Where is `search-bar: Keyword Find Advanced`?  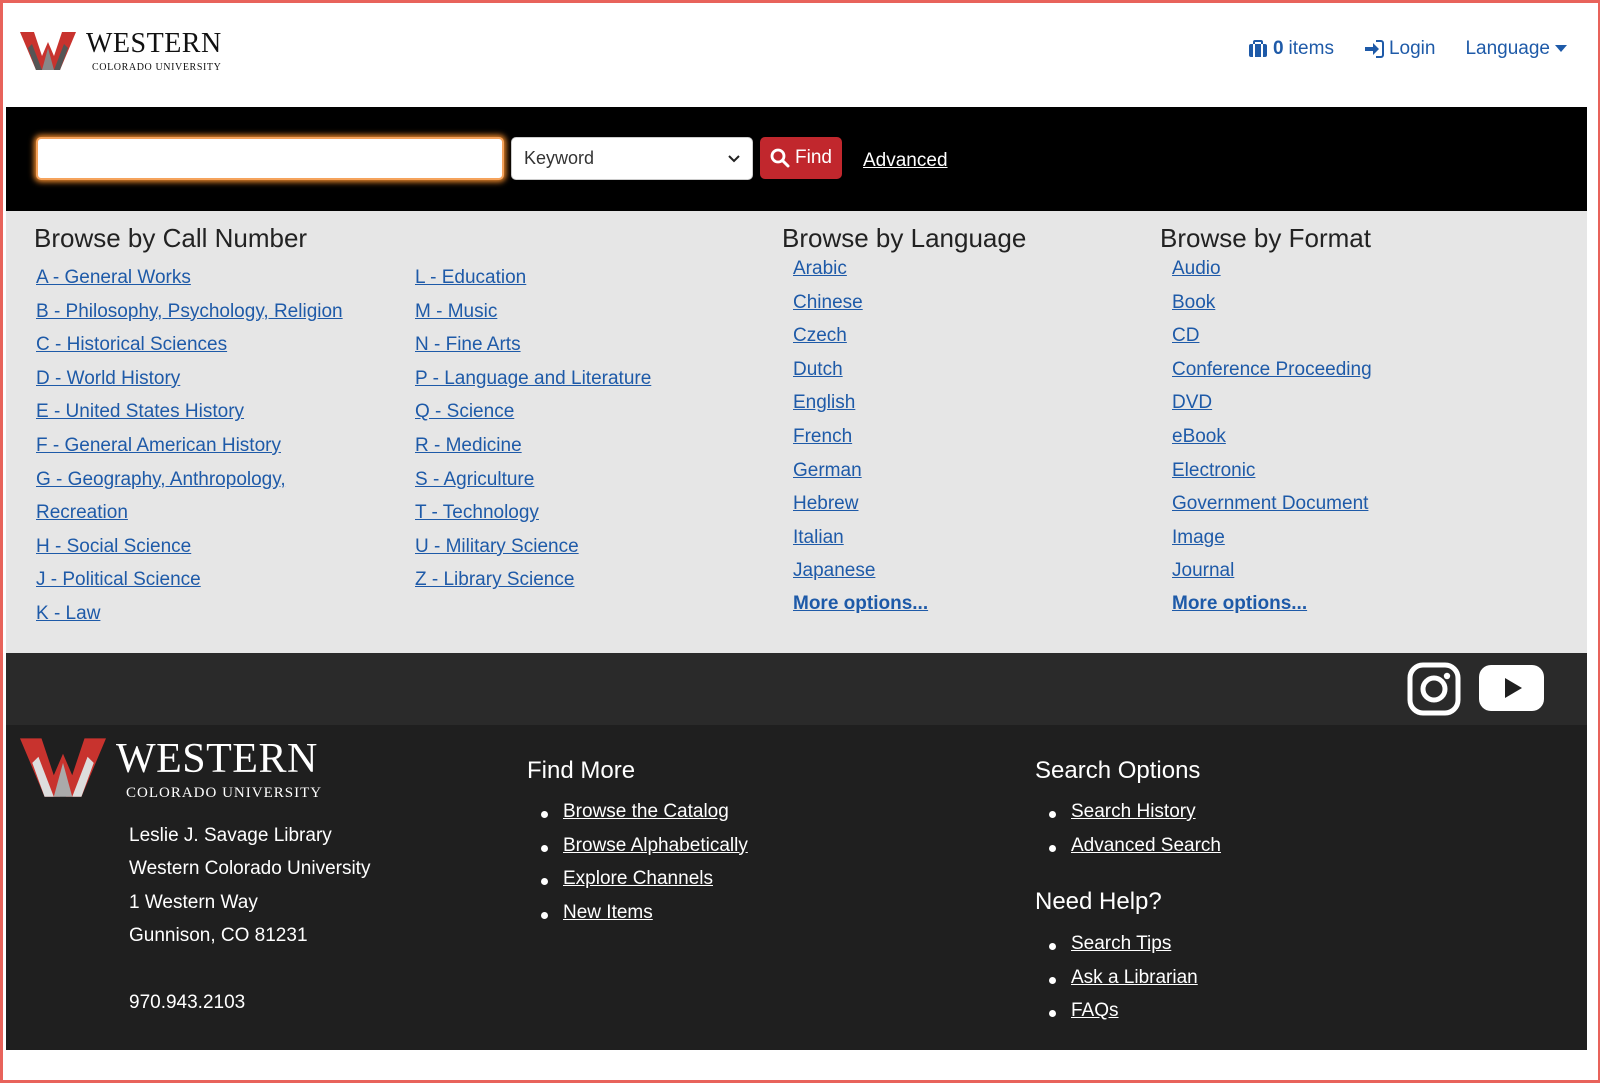 search-bar: Keyword Find Advanced is located at coordinates (796, 159).